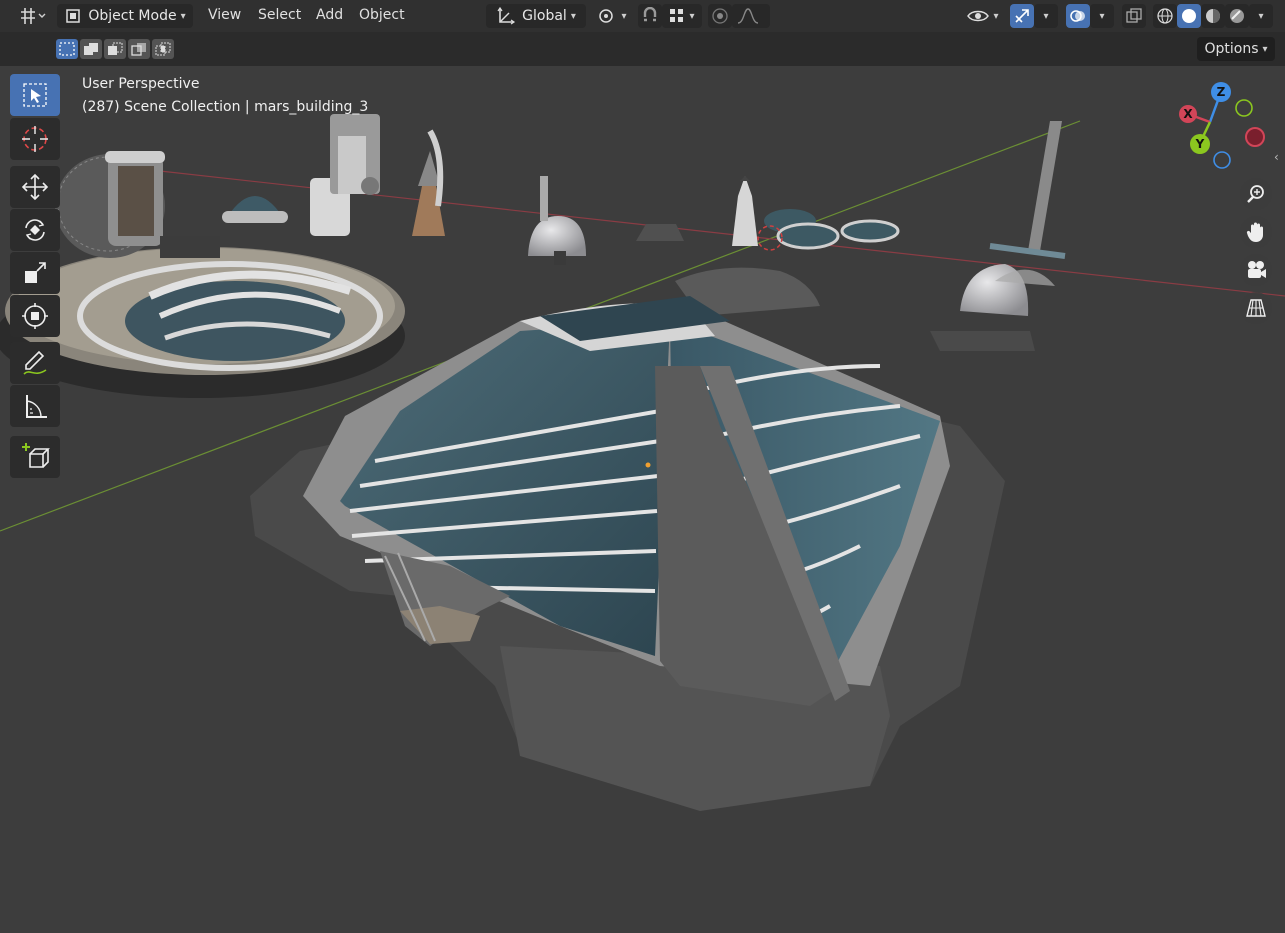 This screenshot has width=1285, height=933. I want to click on proportional-edit-icon, so click(720, 16).